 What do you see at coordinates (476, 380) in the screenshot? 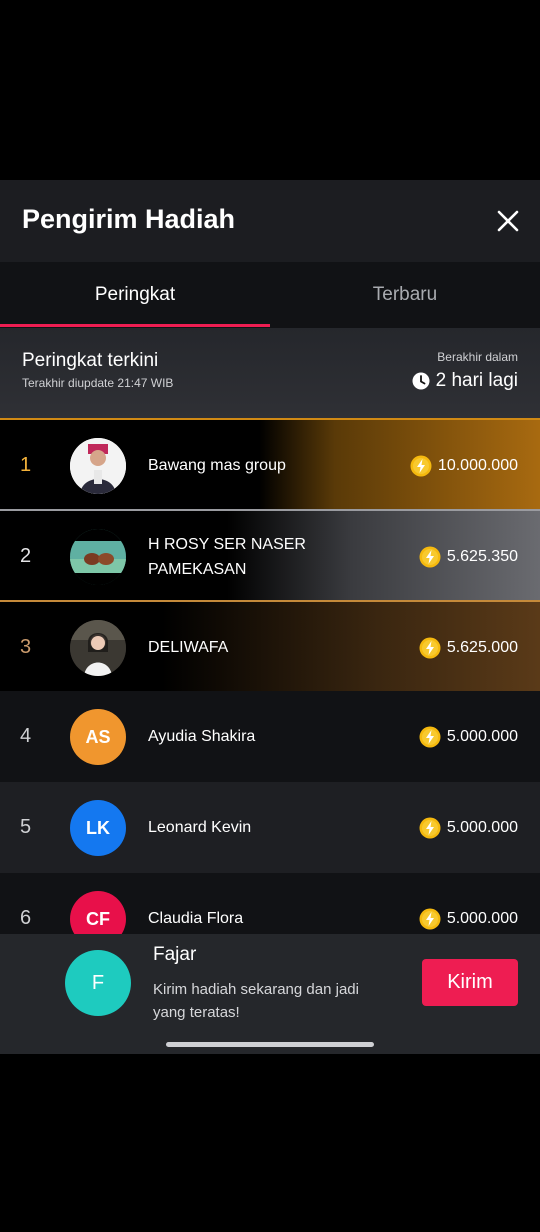
I see `ends-value: 2 hari lagi` at bounding box center [476, 380].